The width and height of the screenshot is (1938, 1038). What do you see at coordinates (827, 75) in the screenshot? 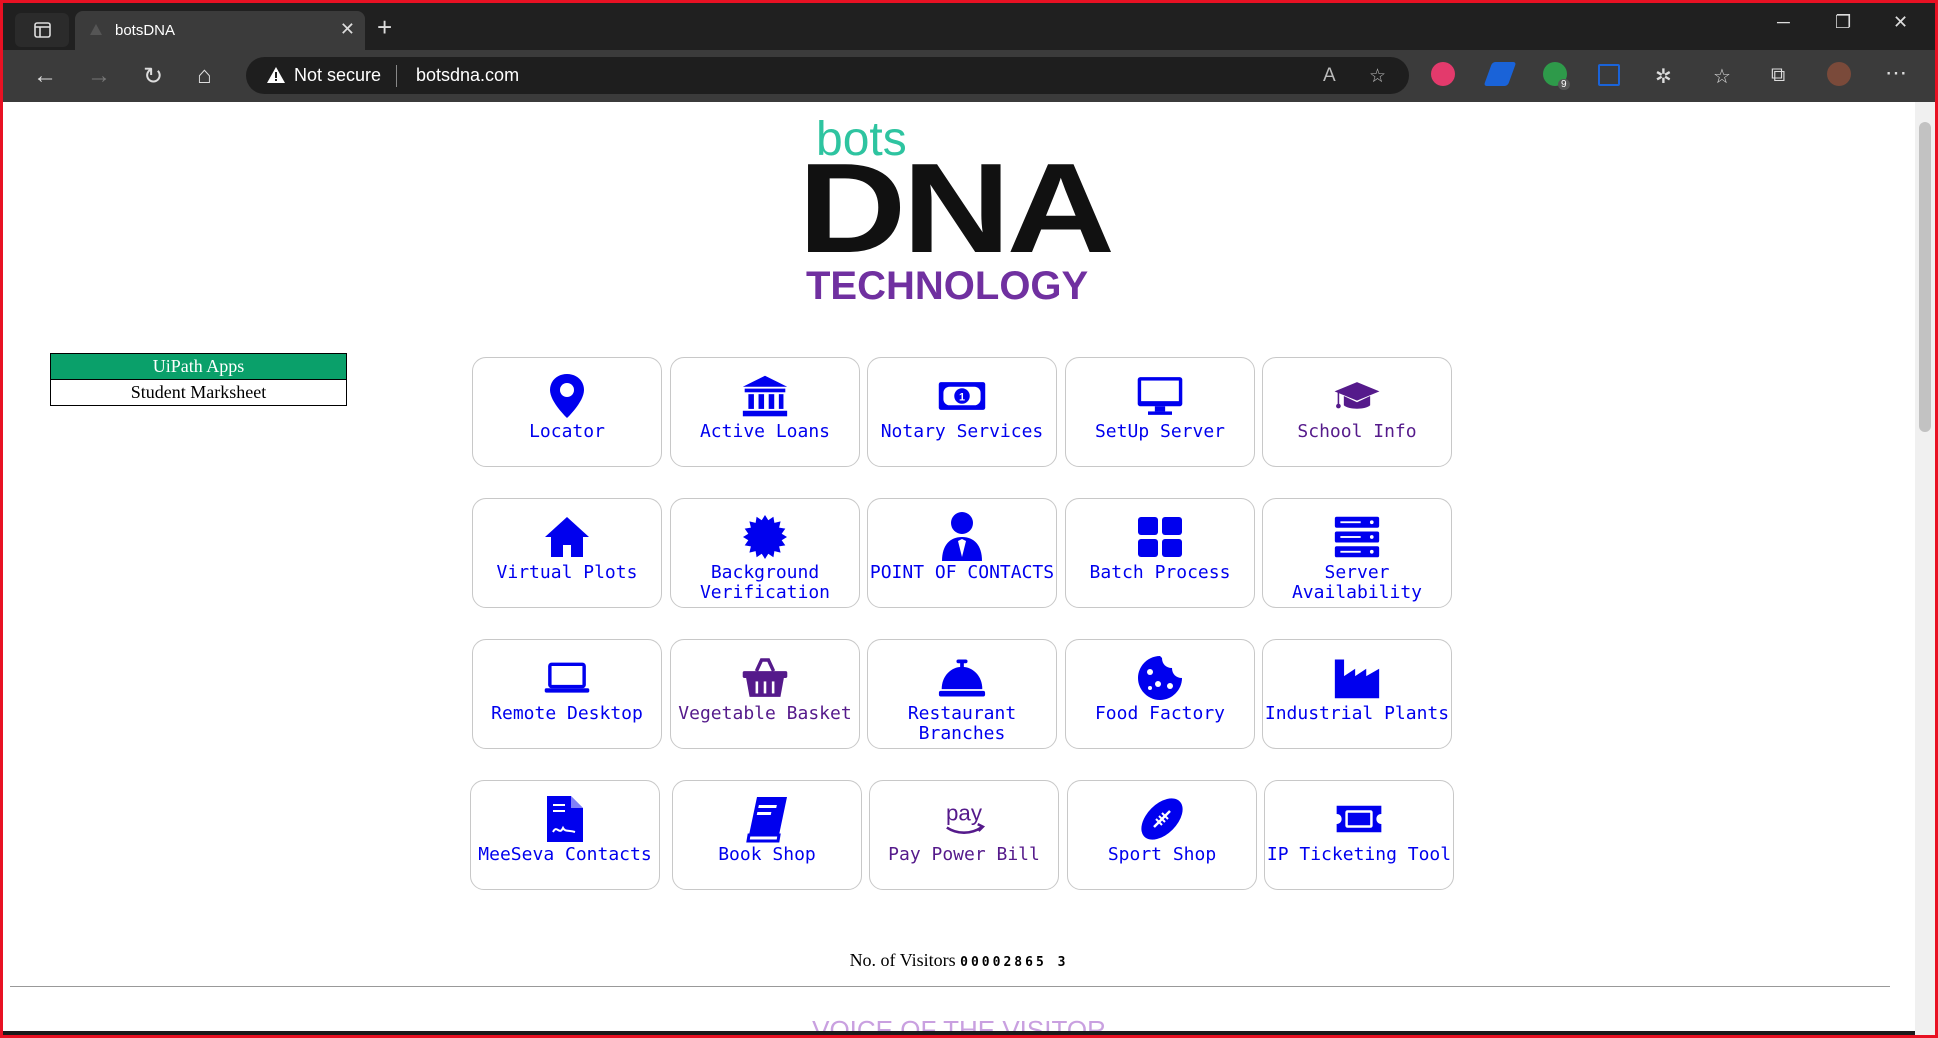
I see `address-bar: Not secure botsdna.com A ☆` at bounding box center [827, 75].